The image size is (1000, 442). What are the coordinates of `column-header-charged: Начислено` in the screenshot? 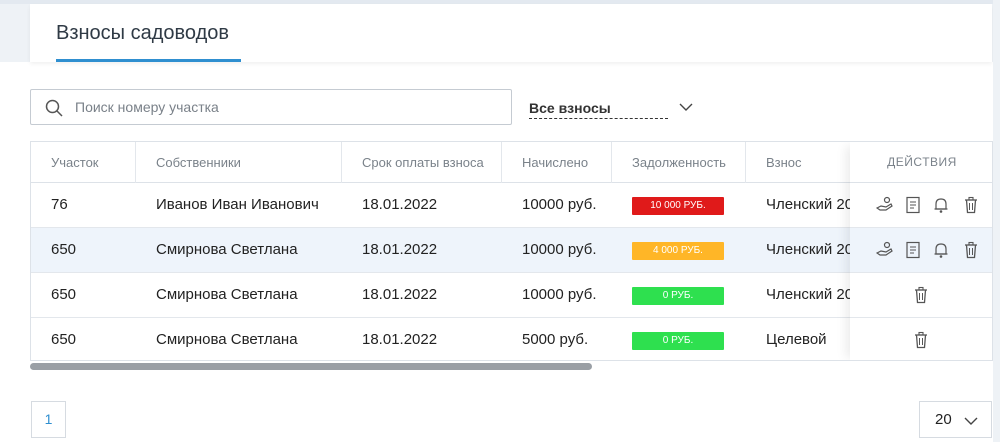 It's located at (557, 162).